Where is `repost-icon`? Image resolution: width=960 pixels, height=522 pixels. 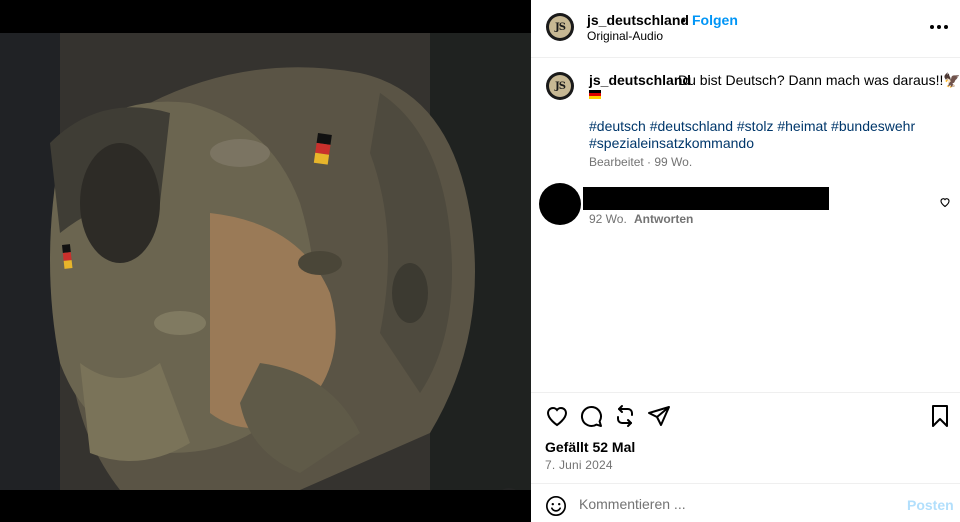 repost-icon is located at coordinates (625, 416).